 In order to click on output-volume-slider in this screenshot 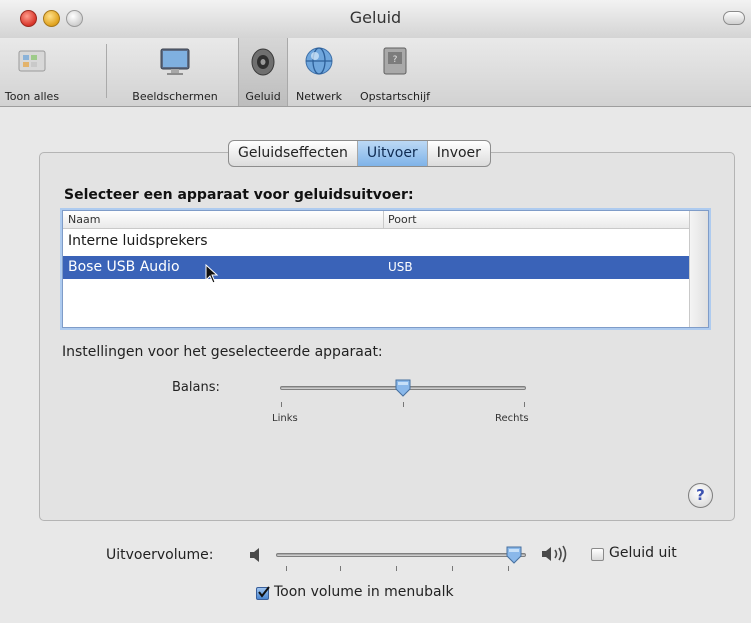, I will do `click(401, 555)`.